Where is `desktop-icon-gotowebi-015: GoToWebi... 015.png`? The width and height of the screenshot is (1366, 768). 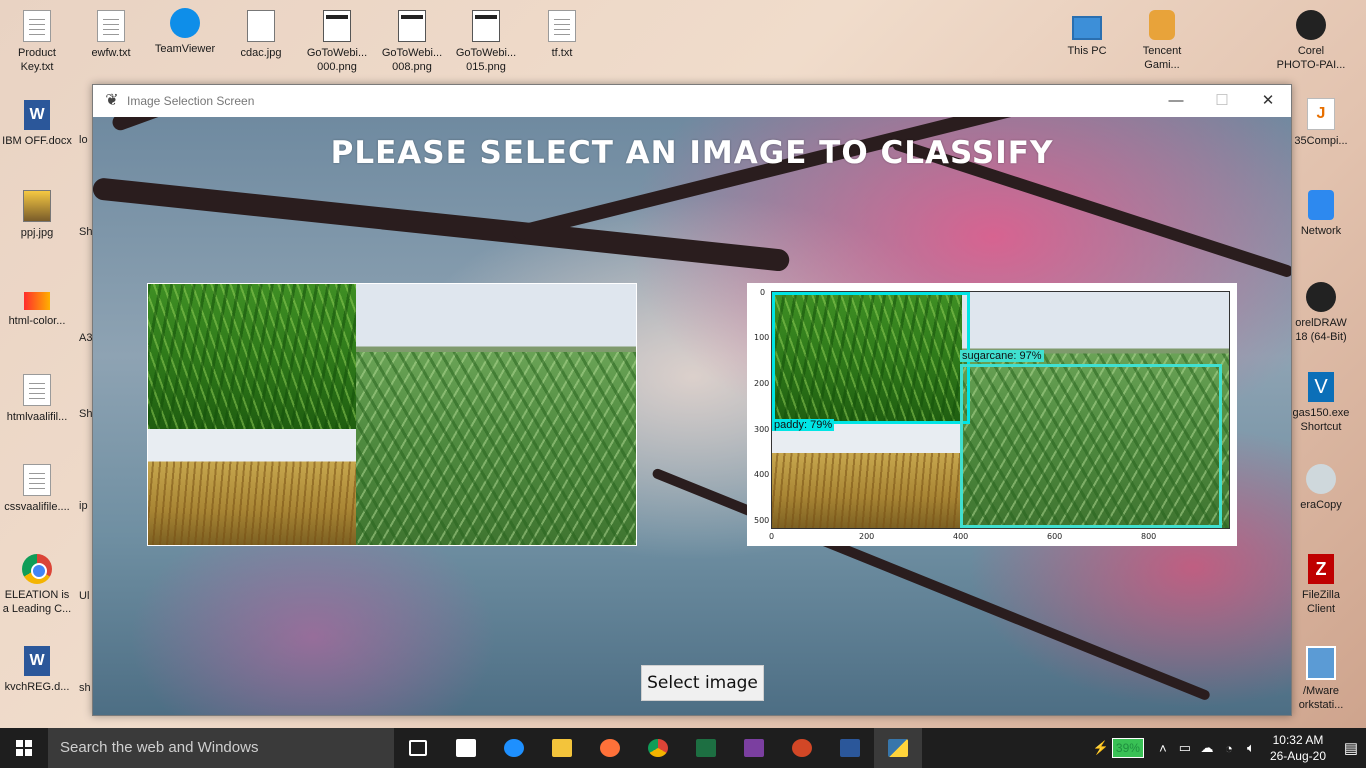
desktop-icon-gotowebi-015: GoToWebi... 015.png is located at coordinates (486, 42).